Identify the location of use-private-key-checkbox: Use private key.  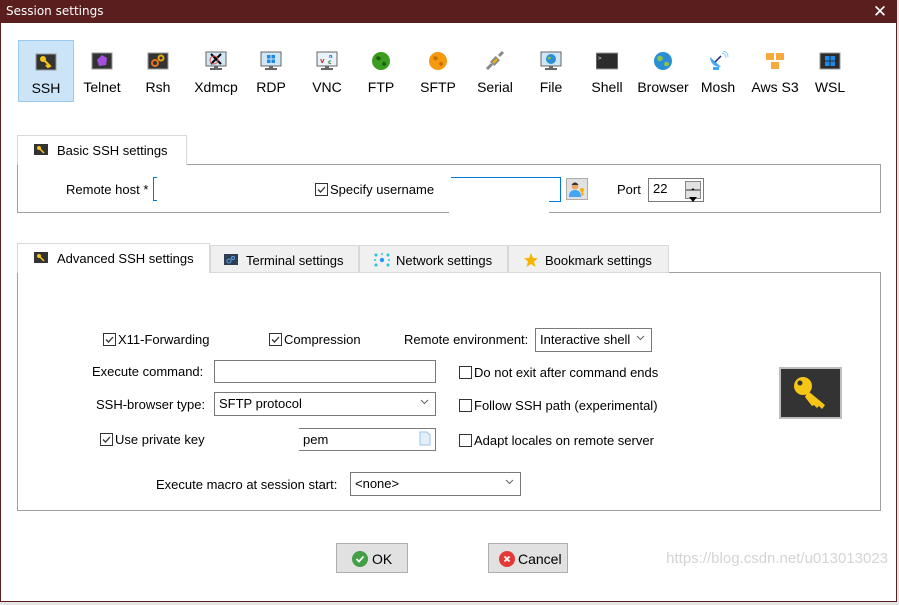
(152, 439).